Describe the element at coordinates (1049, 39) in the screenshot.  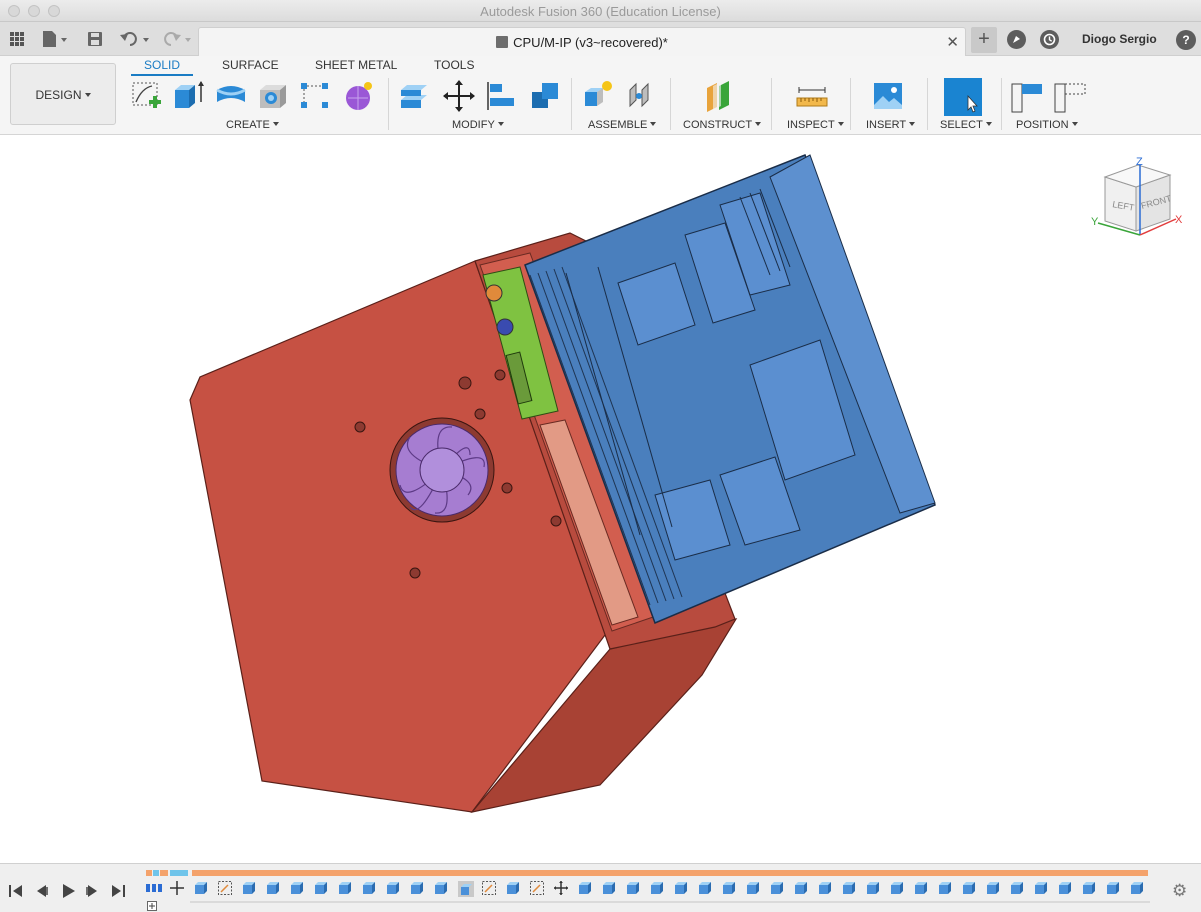
I see `job-status-icon` at that location.